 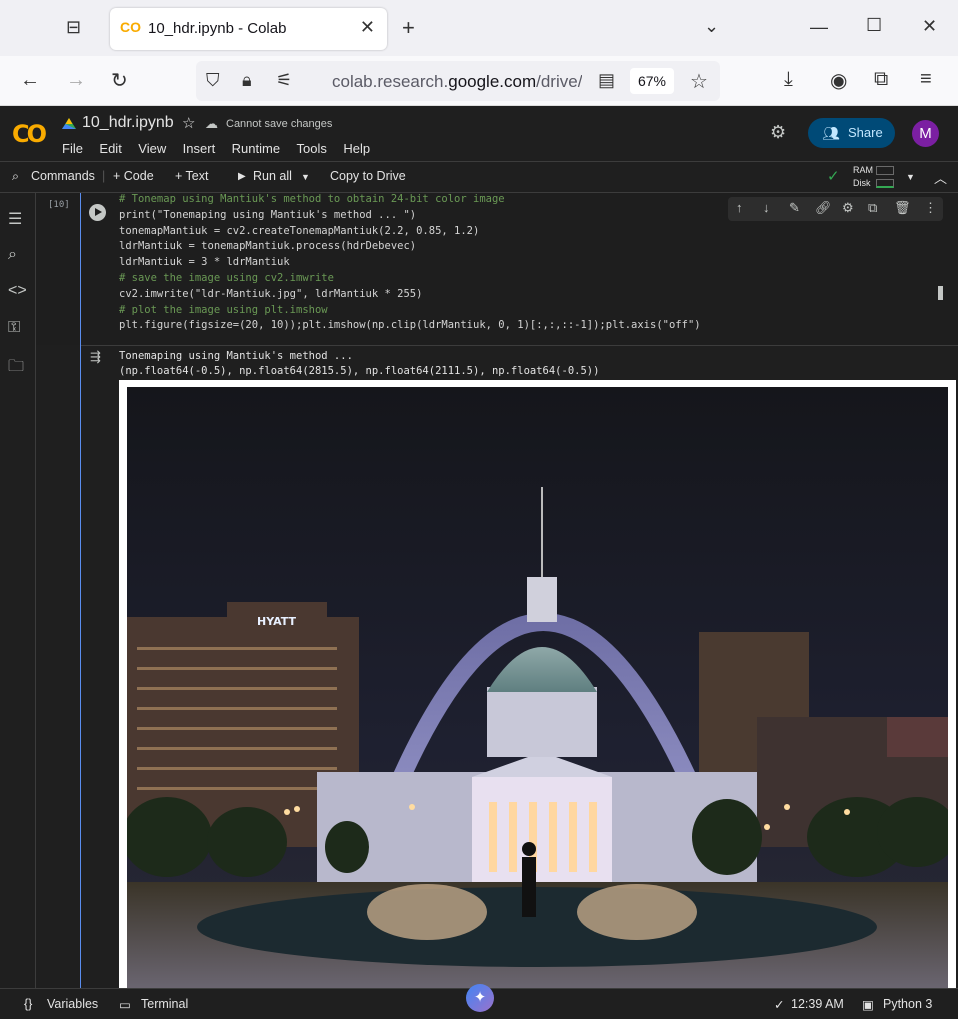 I want to click on new-tab-icon: +, so click(x=408, y=28).